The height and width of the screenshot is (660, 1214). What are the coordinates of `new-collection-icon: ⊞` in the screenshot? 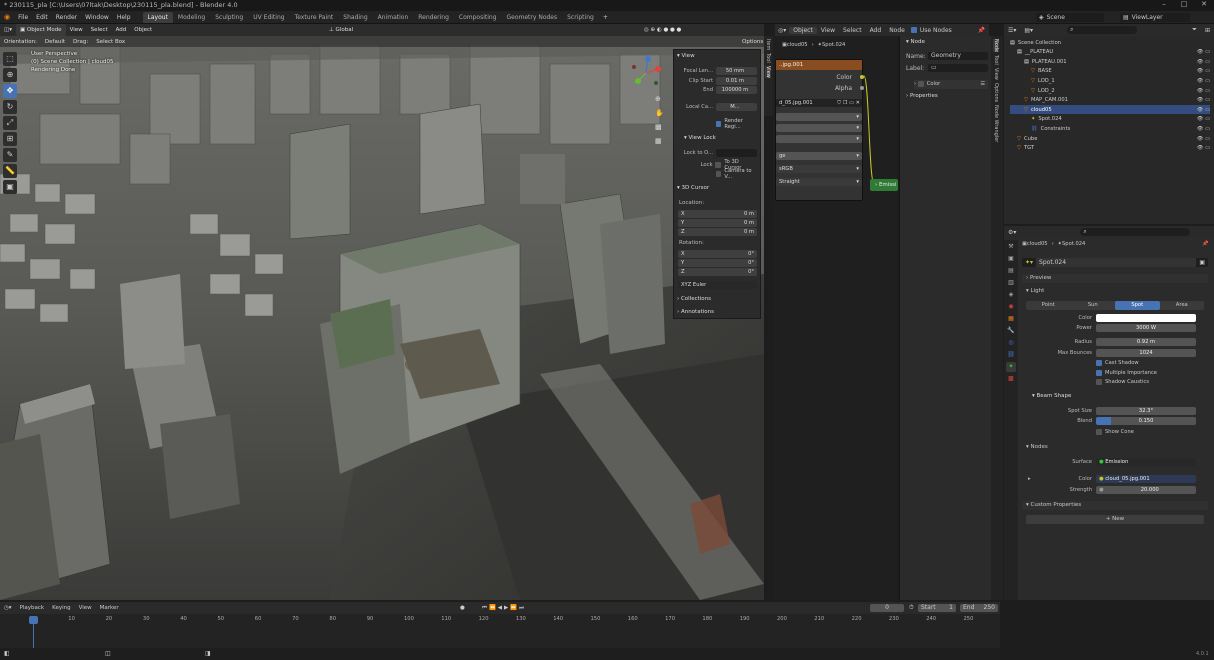 It's located at (1207, 30).